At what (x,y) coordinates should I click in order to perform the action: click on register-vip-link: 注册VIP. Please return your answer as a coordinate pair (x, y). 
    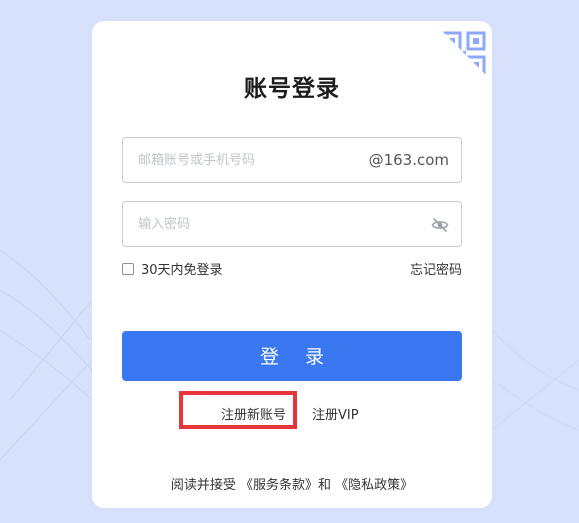
    Looking at the image, I should click on (335, 413).